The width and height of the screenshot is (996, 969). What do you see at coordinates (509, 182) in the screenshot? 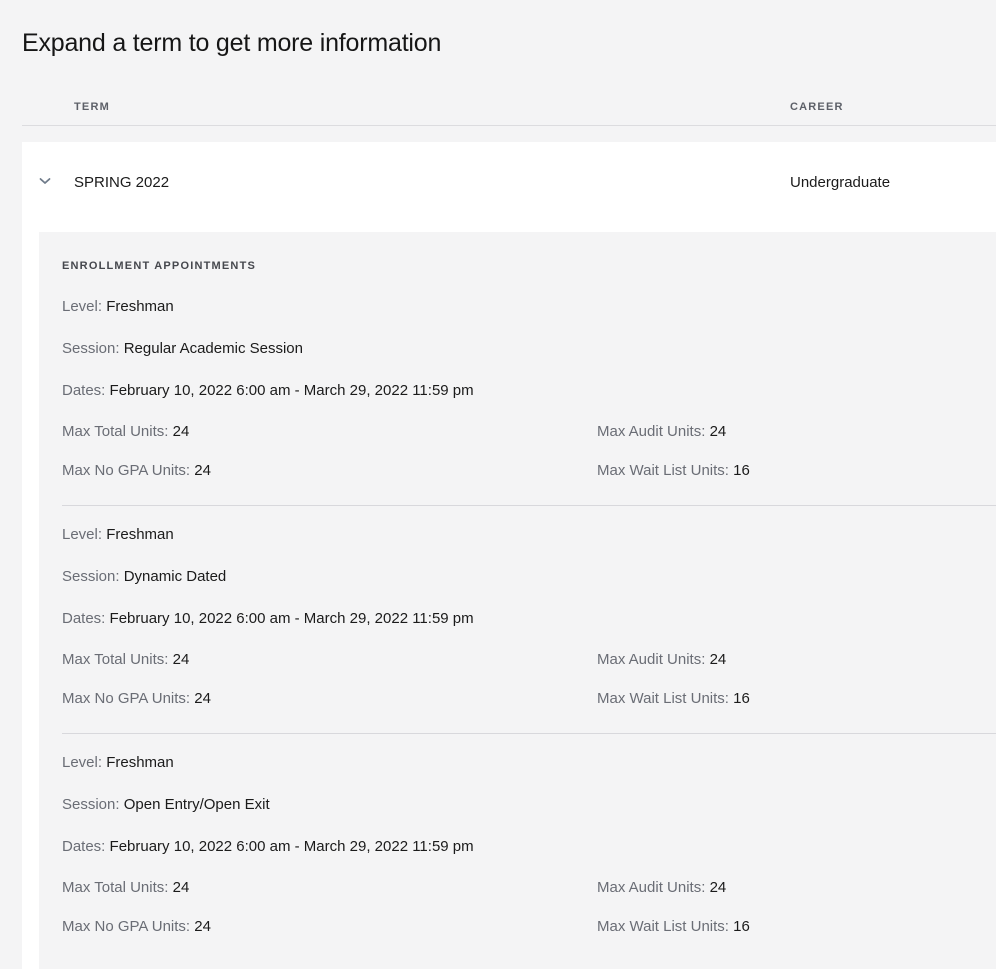
I see `term-row-toggle: SPRING 2022 Undergraduate` at bounding box center [509, 182].